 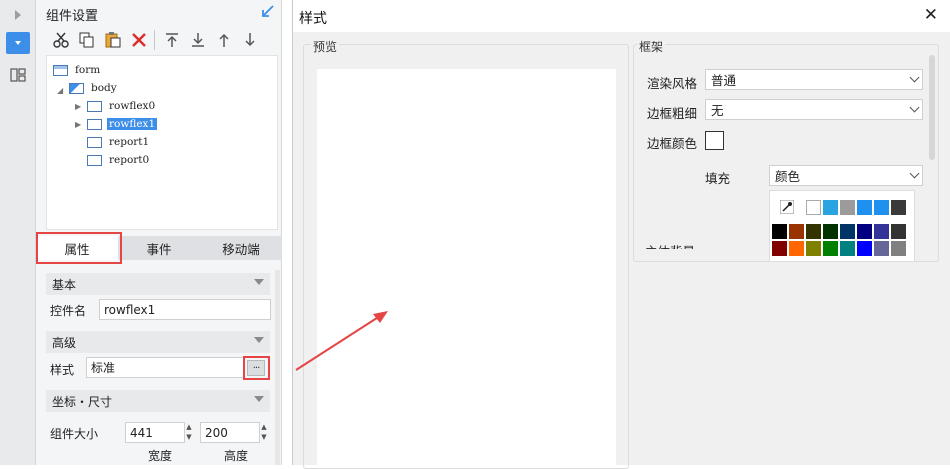 What do you see at coordinates (185, 309) in the screenshot?
I see `control-name-input: rowflex1` at bounding box center [185, 309].